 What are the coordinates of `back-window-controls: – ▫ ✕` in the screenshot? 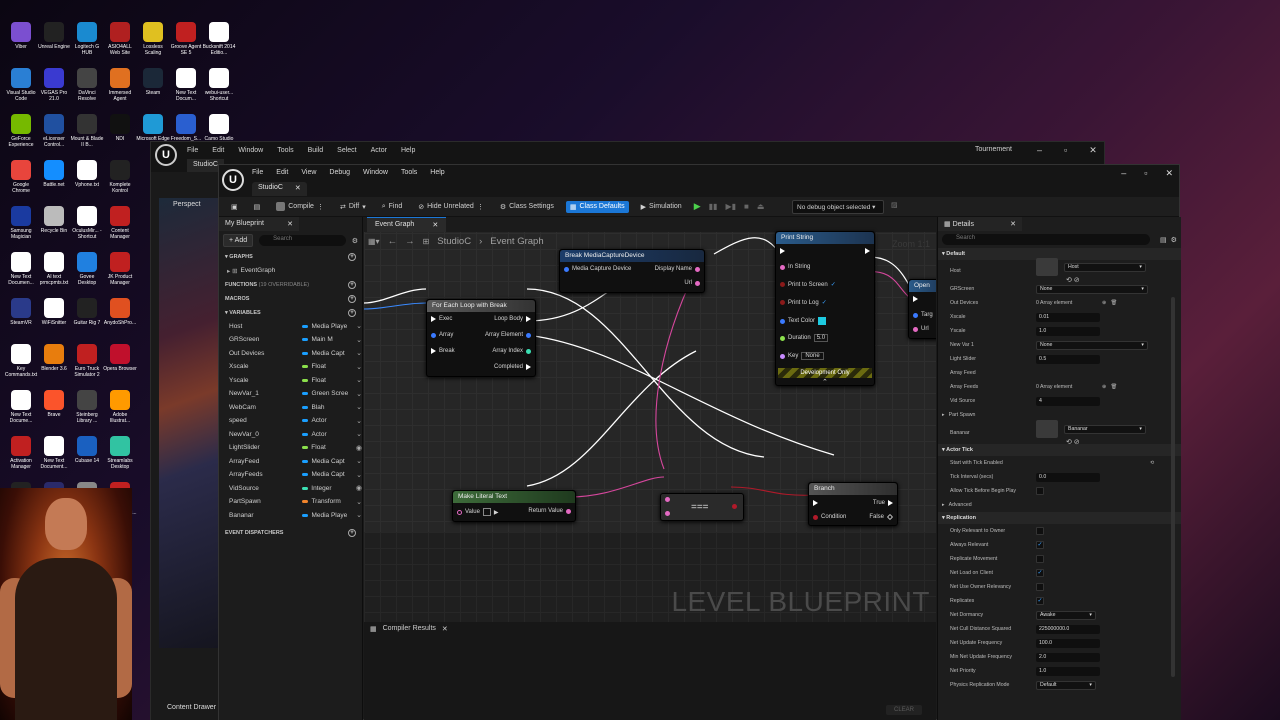 It's located at (1067, 150).